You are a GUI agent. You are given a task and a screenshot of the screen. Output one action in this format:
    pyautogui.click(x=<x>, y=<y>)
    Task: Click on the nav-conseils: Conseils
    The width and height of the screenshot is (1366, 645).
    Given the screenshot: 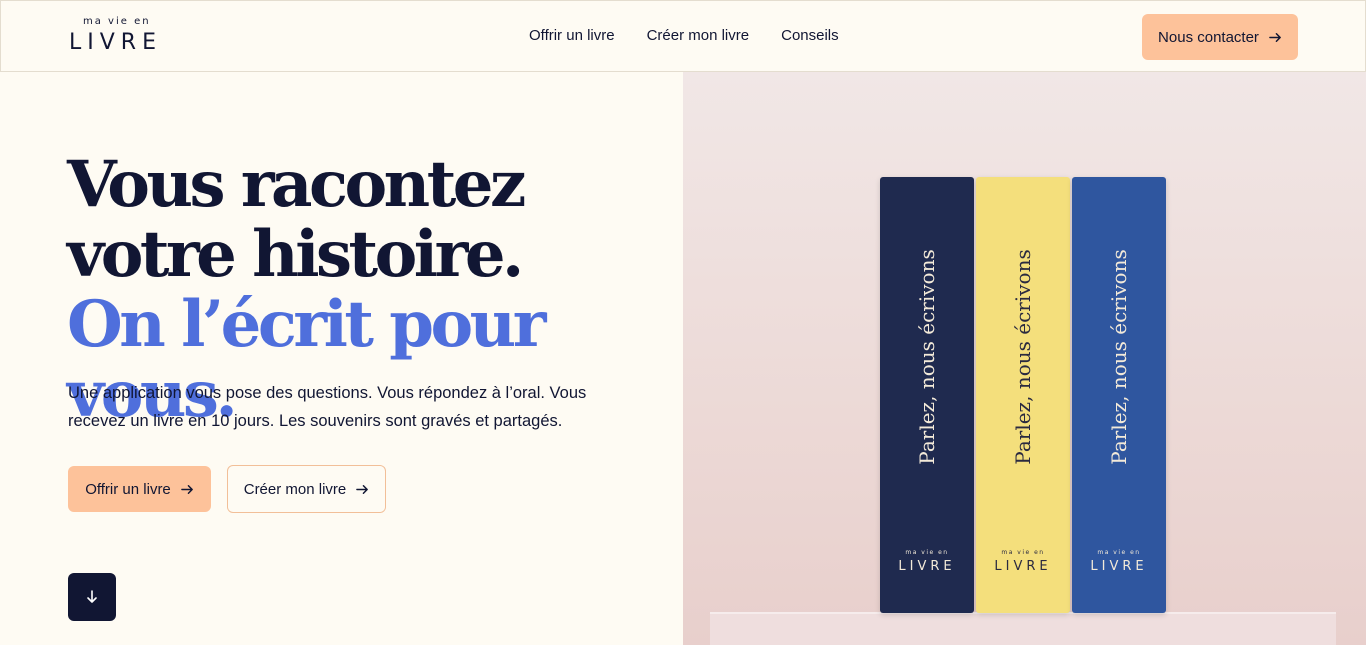 What is the action you would take?
    pyautogui.click(x=810, y=35)
    